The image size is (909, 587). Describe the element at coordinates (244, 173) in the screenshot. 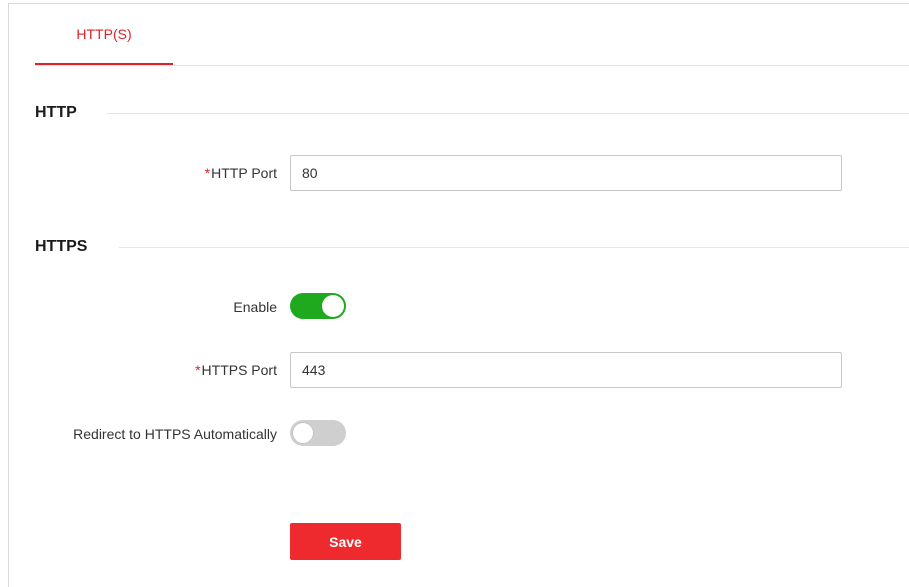

I see `http-port-label-text: HTTP Port` at that location.